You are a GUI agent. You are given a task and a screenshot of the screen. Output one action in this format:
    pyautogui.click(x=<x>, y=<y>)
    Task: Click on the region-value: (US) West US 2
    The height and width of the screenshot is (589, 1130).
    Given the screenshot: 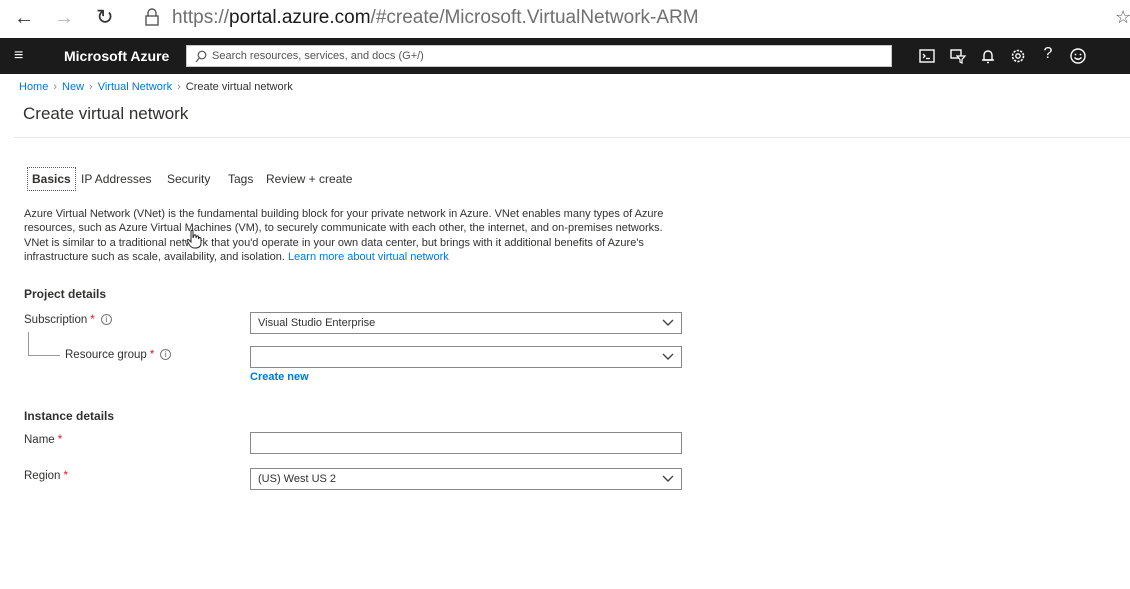 What is the action you would take?
    pyautogui.click(x=297, y=479)
    